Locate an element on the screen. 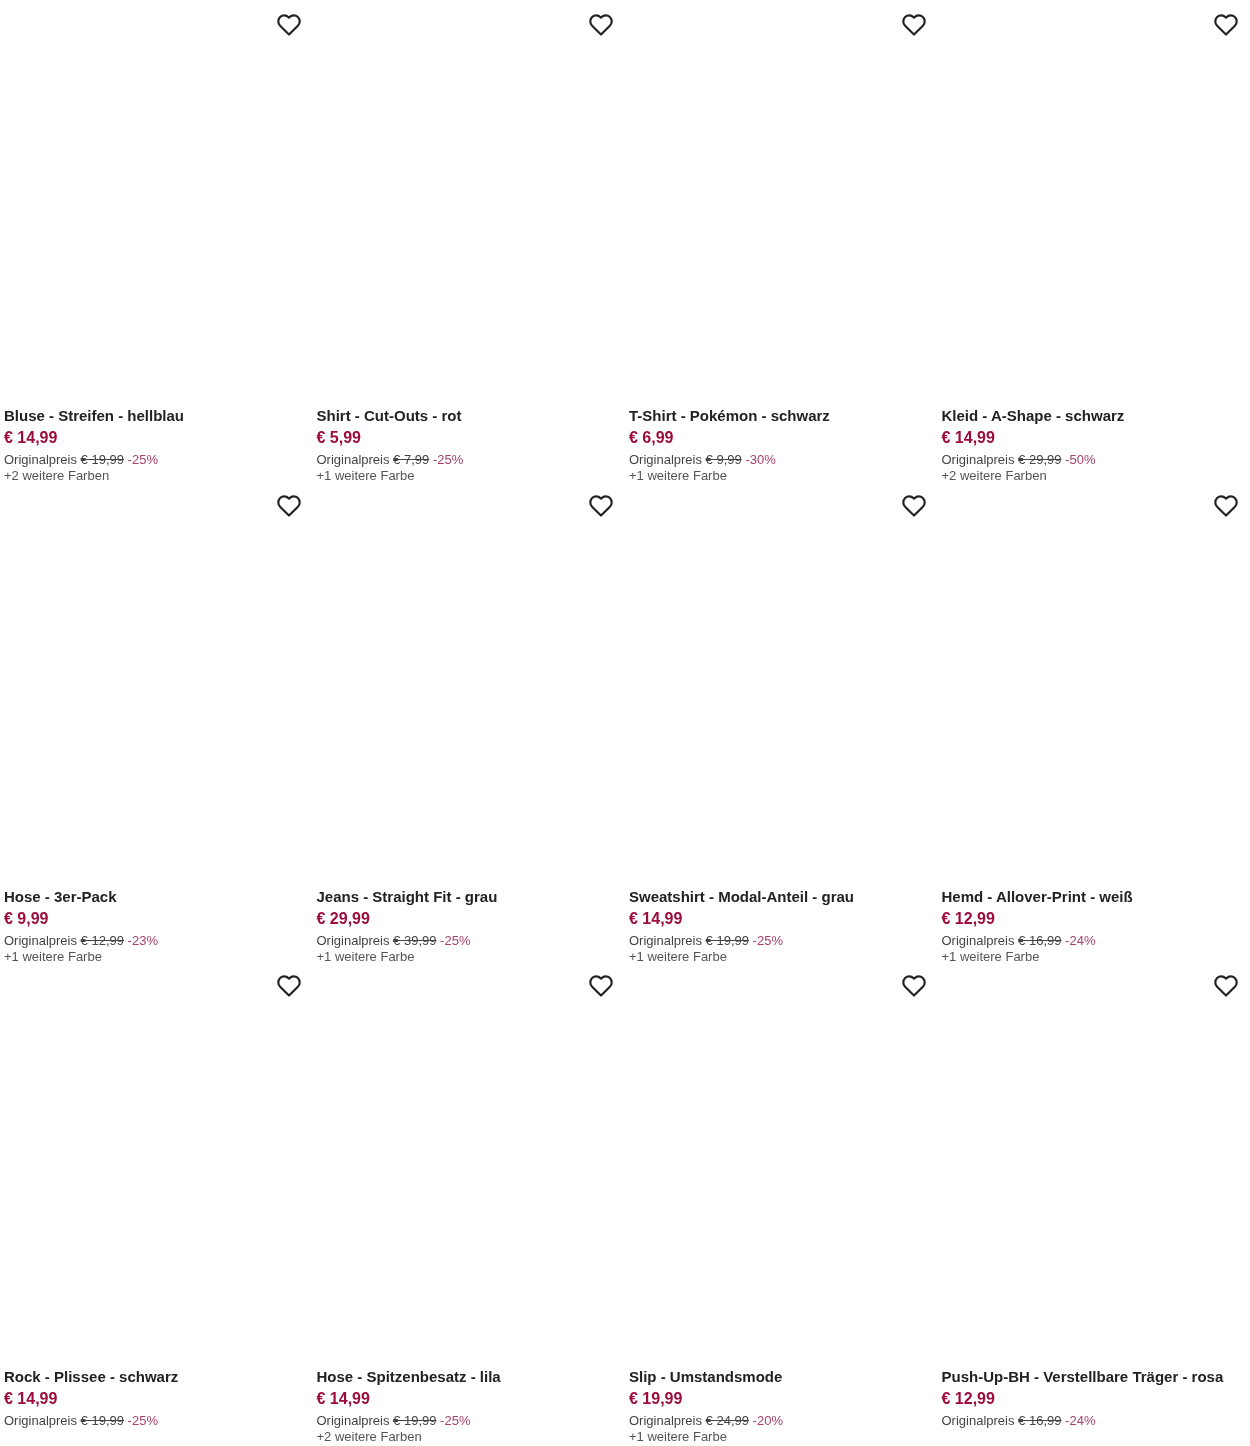 Image resolution: width=1250 pixels, height=1446 pixels. product-price: € 29,99 is located at coordinates (343, 918).